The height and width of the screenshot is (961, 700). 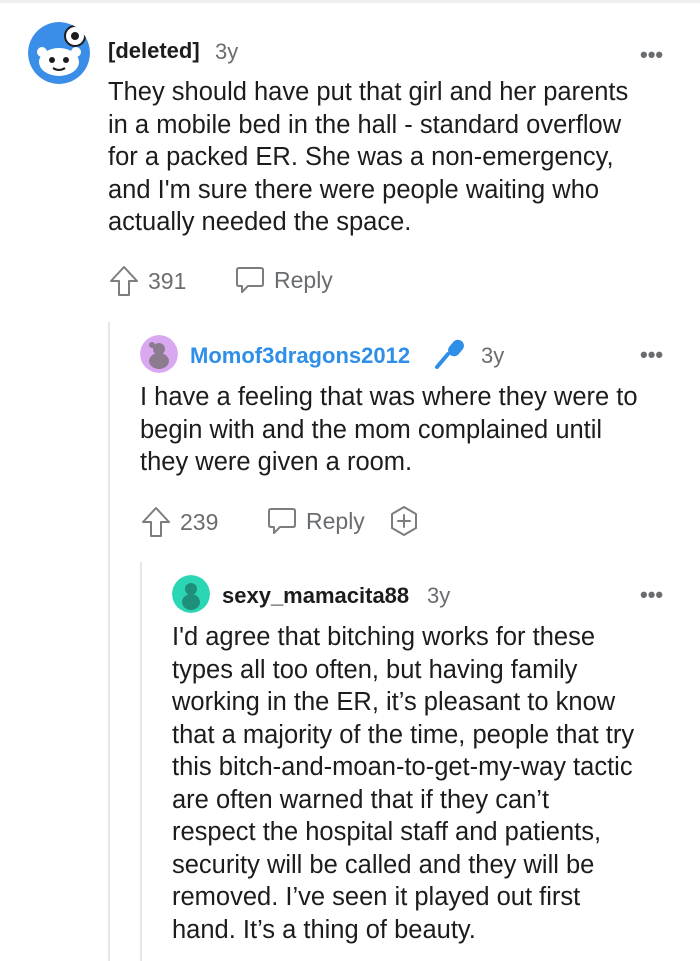 What do you see at coordinates (404, 521) in the screenshot?
I see `award-plus-icon` at bounding box center [404, 521].